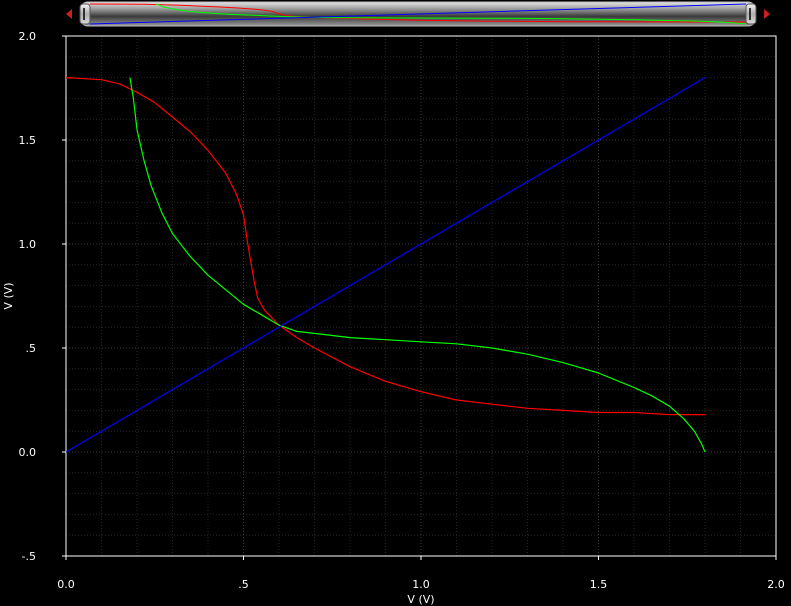 This screenshot has height=606, width=791. Describe the element at coordinates (751, 14) in the screenshot. I see `scrubber-right-handle` at that location.